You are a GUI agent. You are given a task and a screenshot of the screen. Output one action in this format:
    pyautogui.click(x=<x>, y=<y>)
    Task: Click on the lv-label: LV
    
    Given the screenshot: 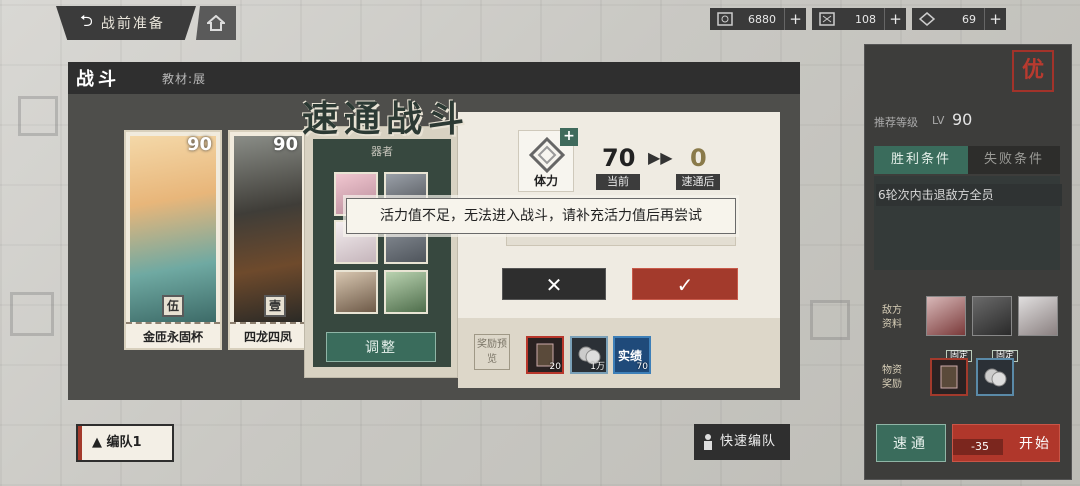 What is the action you would take?
    pyautogui.click(x=938, y=120)
    